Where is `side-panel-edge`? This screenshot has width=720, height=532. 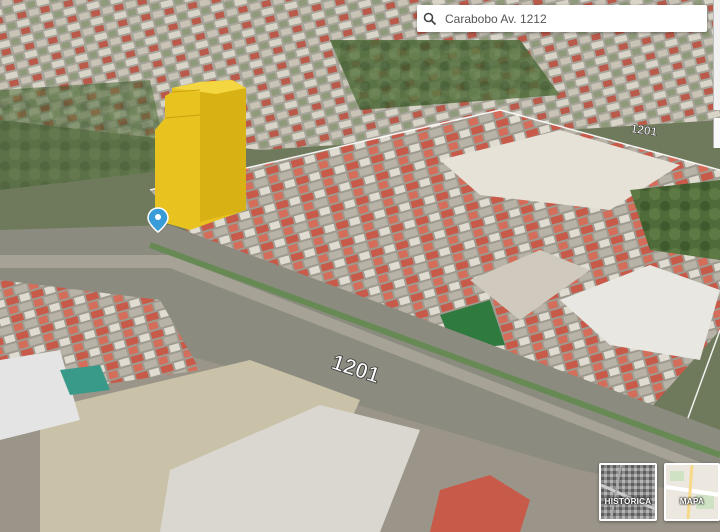 side-panel-edge is located at coordinates (716, 55).